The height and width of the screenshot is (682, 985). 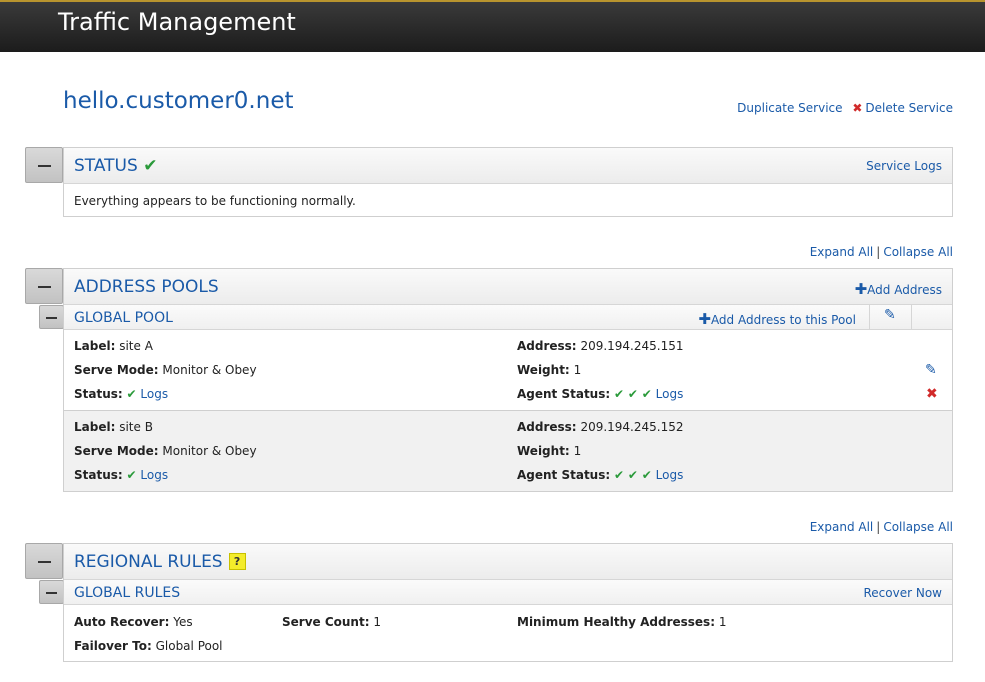 I want to click on min-healthy-value: 1, so click(x=722, y=622).